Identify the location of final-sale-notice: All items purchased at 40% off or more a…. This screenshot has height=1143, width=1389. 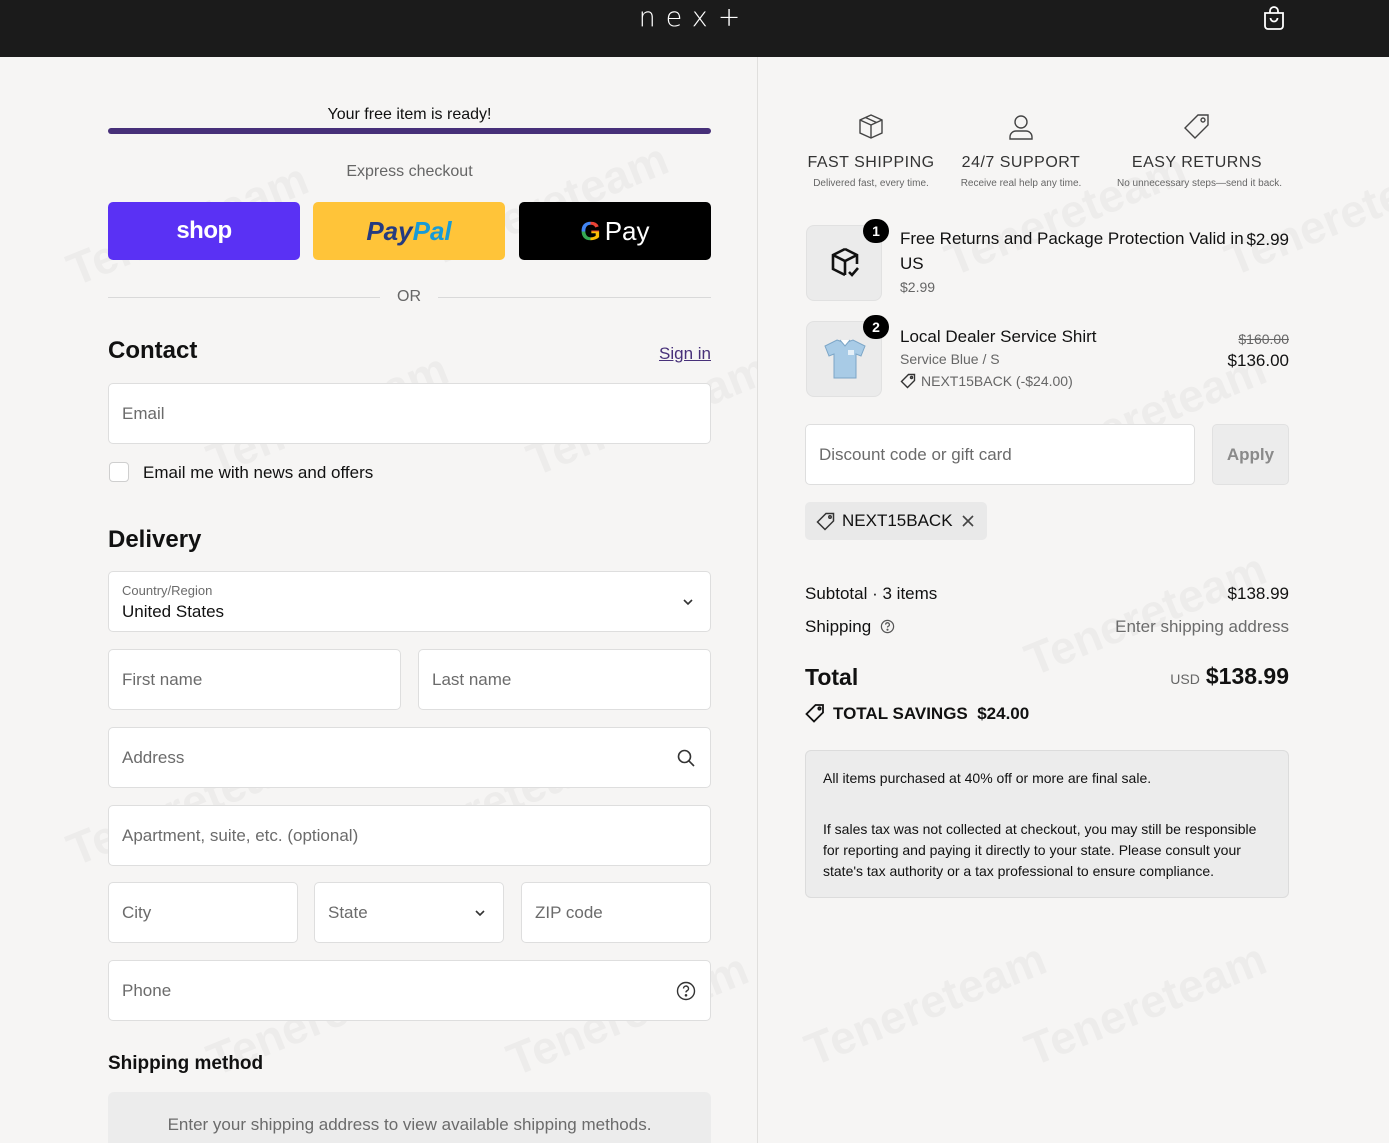
(987, 778).